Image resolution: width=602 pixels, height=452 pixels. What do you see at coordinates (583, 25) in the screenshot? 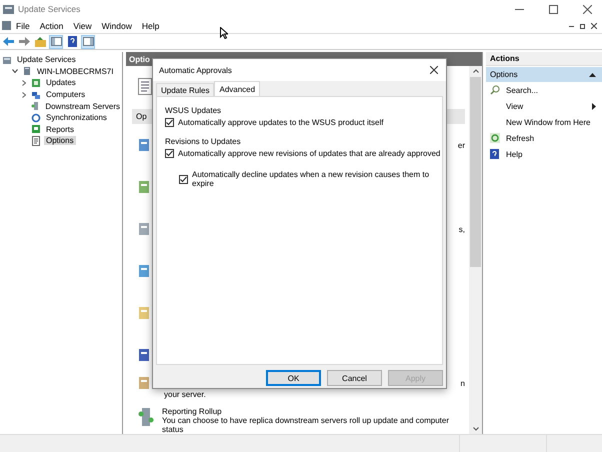
I see `restore-icon` at bounding box center [583, 25].